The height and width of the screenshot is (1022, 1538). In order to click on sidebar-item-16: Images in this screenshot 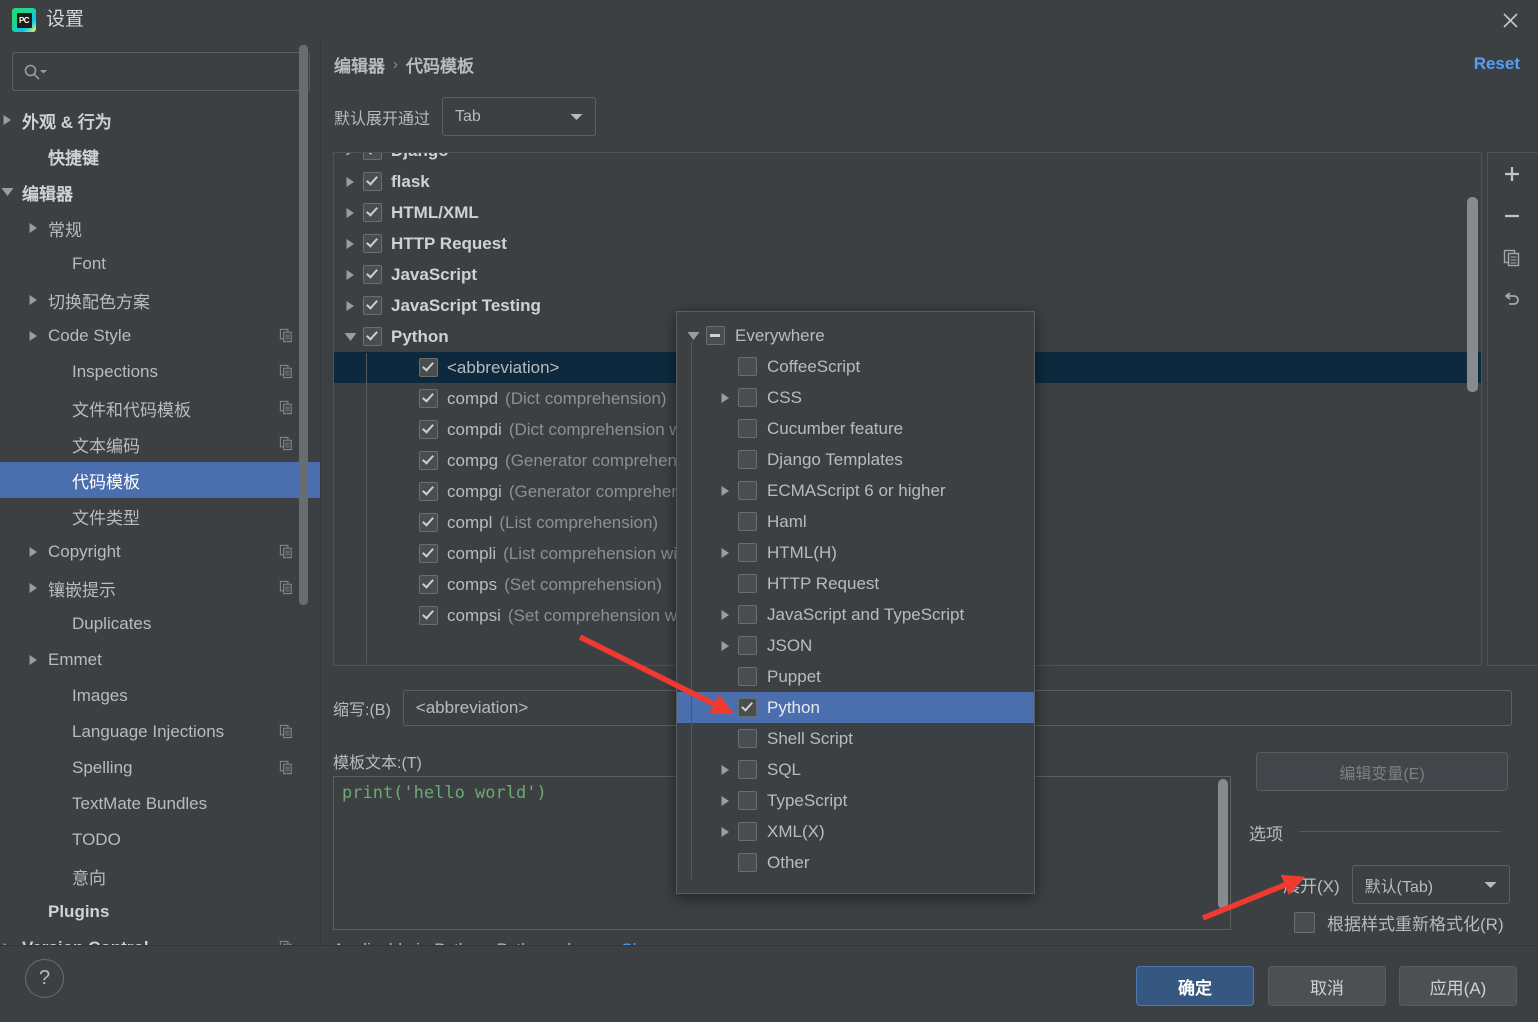, I will do `click(160, 696)`.